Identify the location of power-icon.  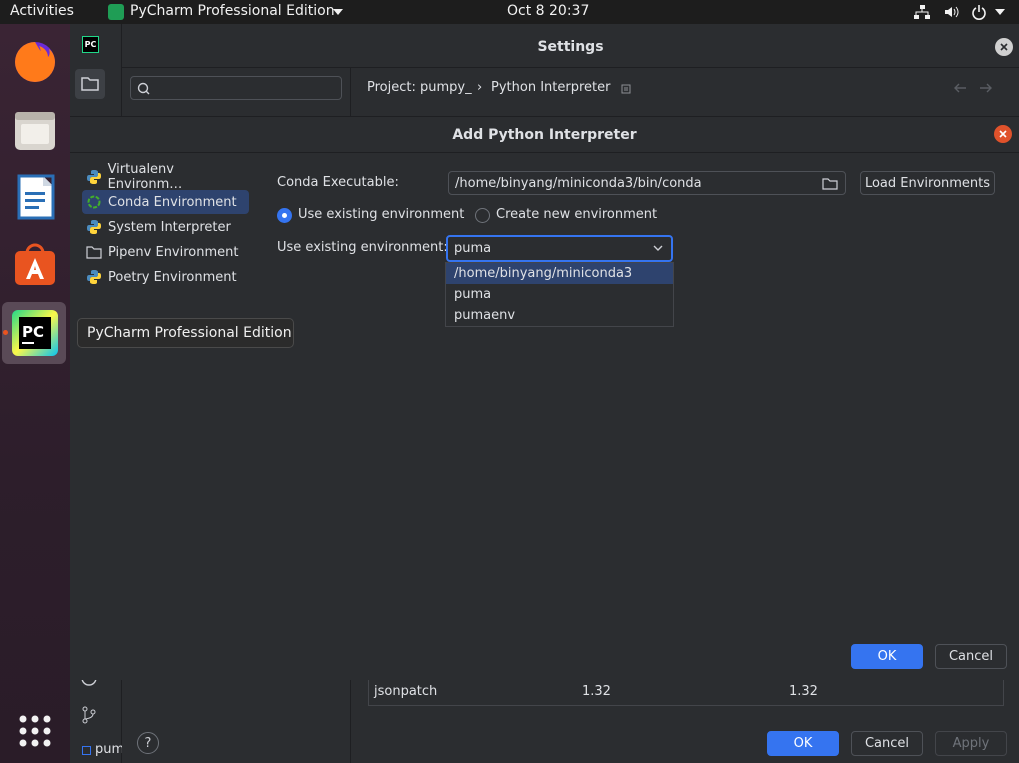
(979, 12).